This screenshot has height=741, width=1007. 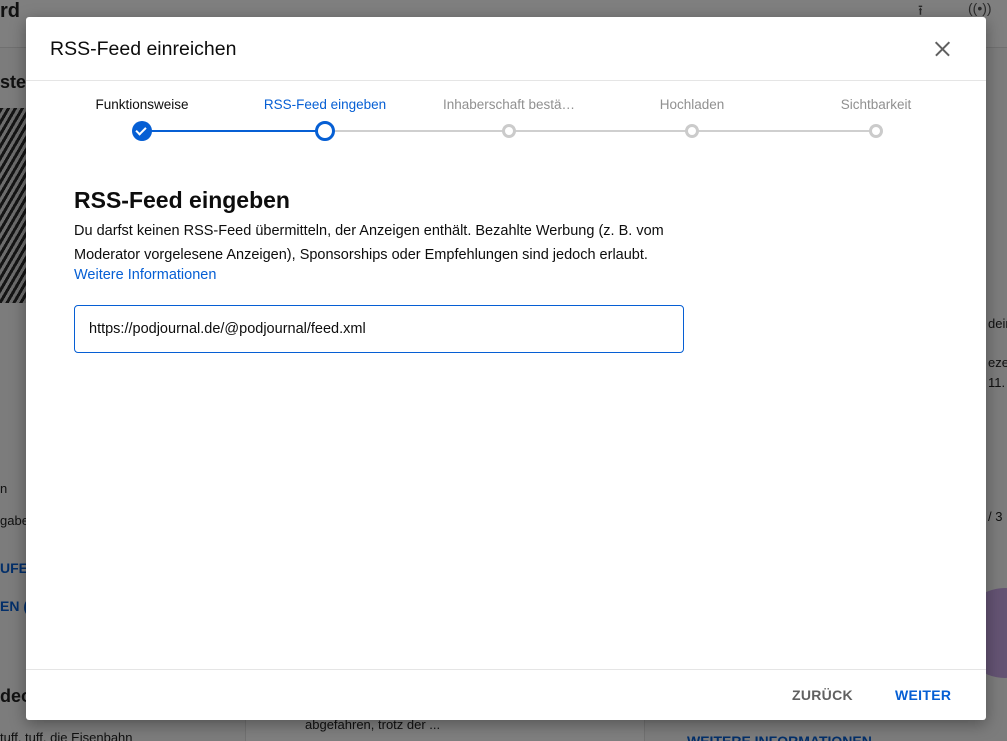 I want to click on stepper-track-complete, so click(x=233, y=131).